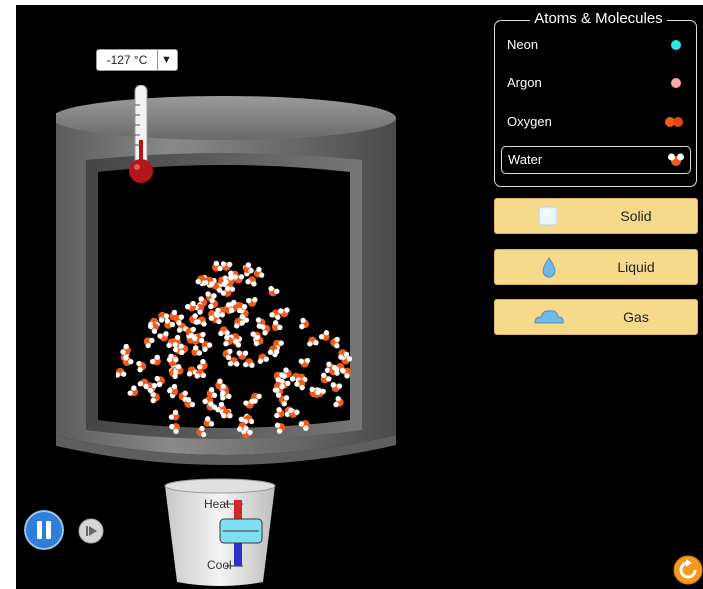 The image size is (703, 589). I want to click on reset-icon, so click(688, 570).